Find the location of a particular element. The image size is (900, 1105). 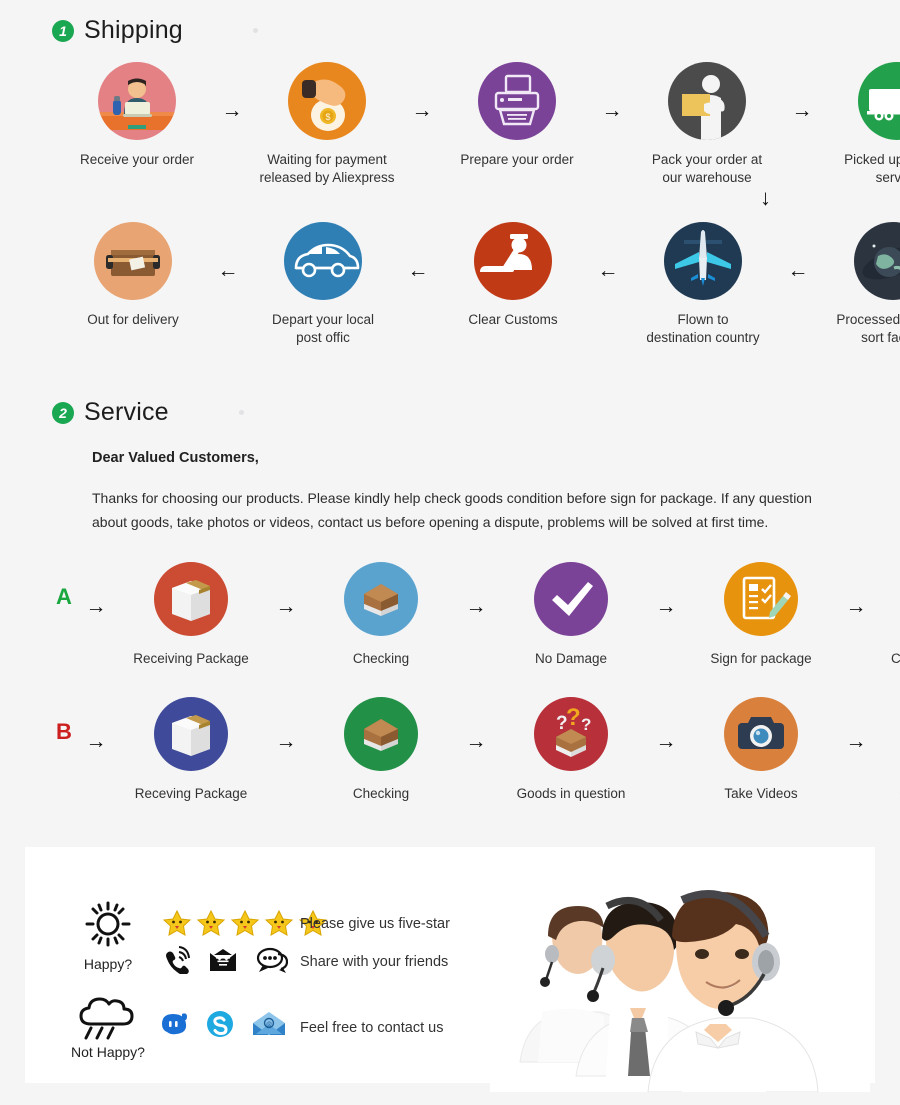

service-step-sign-package: Sign for package is located at coordinates (761, 615).